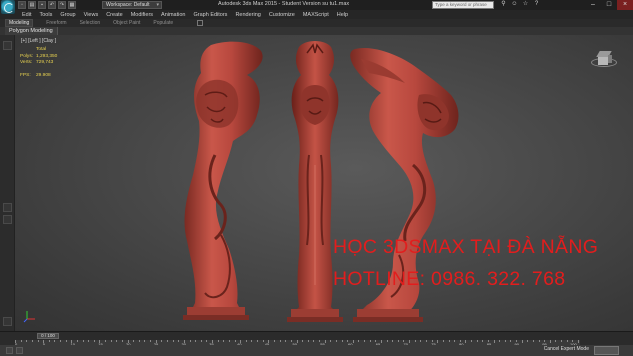 The width and height of the screenshot is (633, 356). Describe the element at coordinates (91, 15) in the screenshot. I see `menu-views: Views` at that location.